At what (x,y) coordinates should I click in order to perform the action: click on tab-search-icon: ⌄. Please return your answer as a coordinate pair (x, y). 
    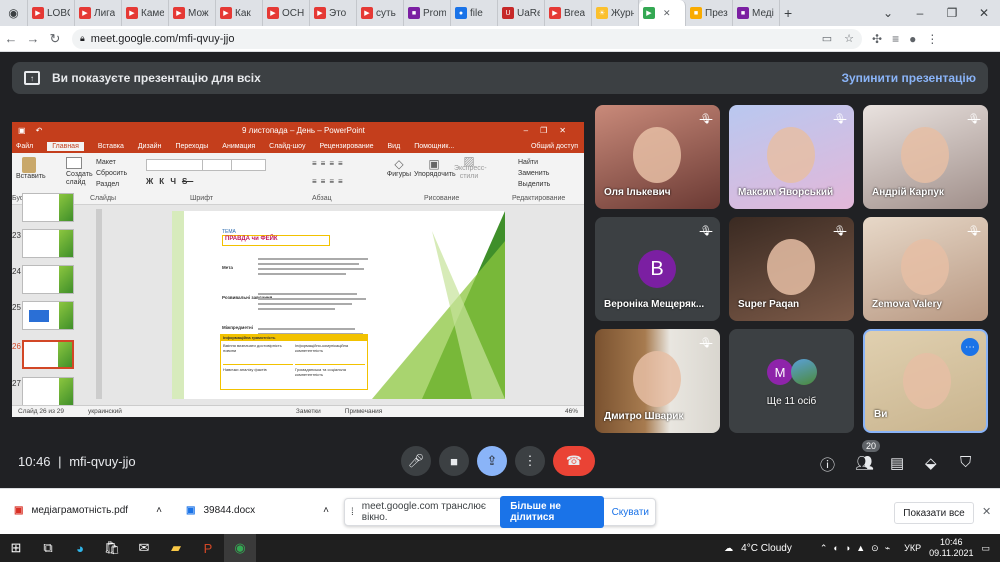
    Looking at the image, I should click on (888, 13).